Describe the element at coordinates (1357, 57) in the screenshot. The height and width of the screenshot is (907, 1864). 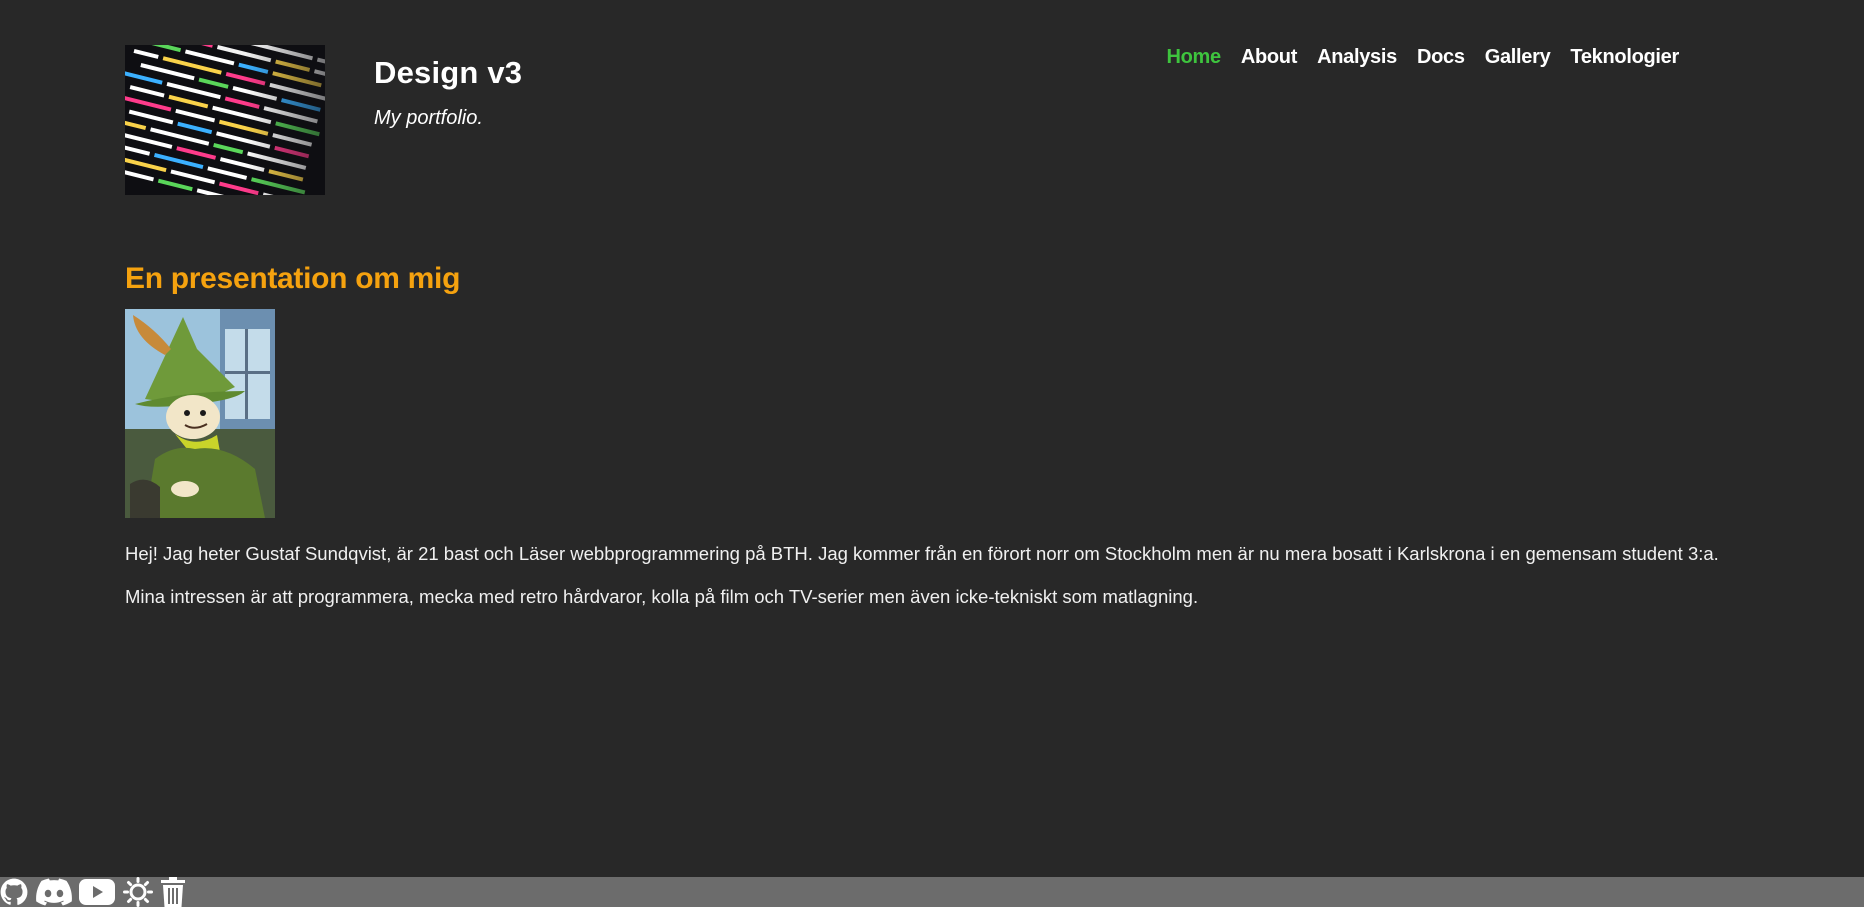
I see `nav-link-analysis: Analysis` at that location.